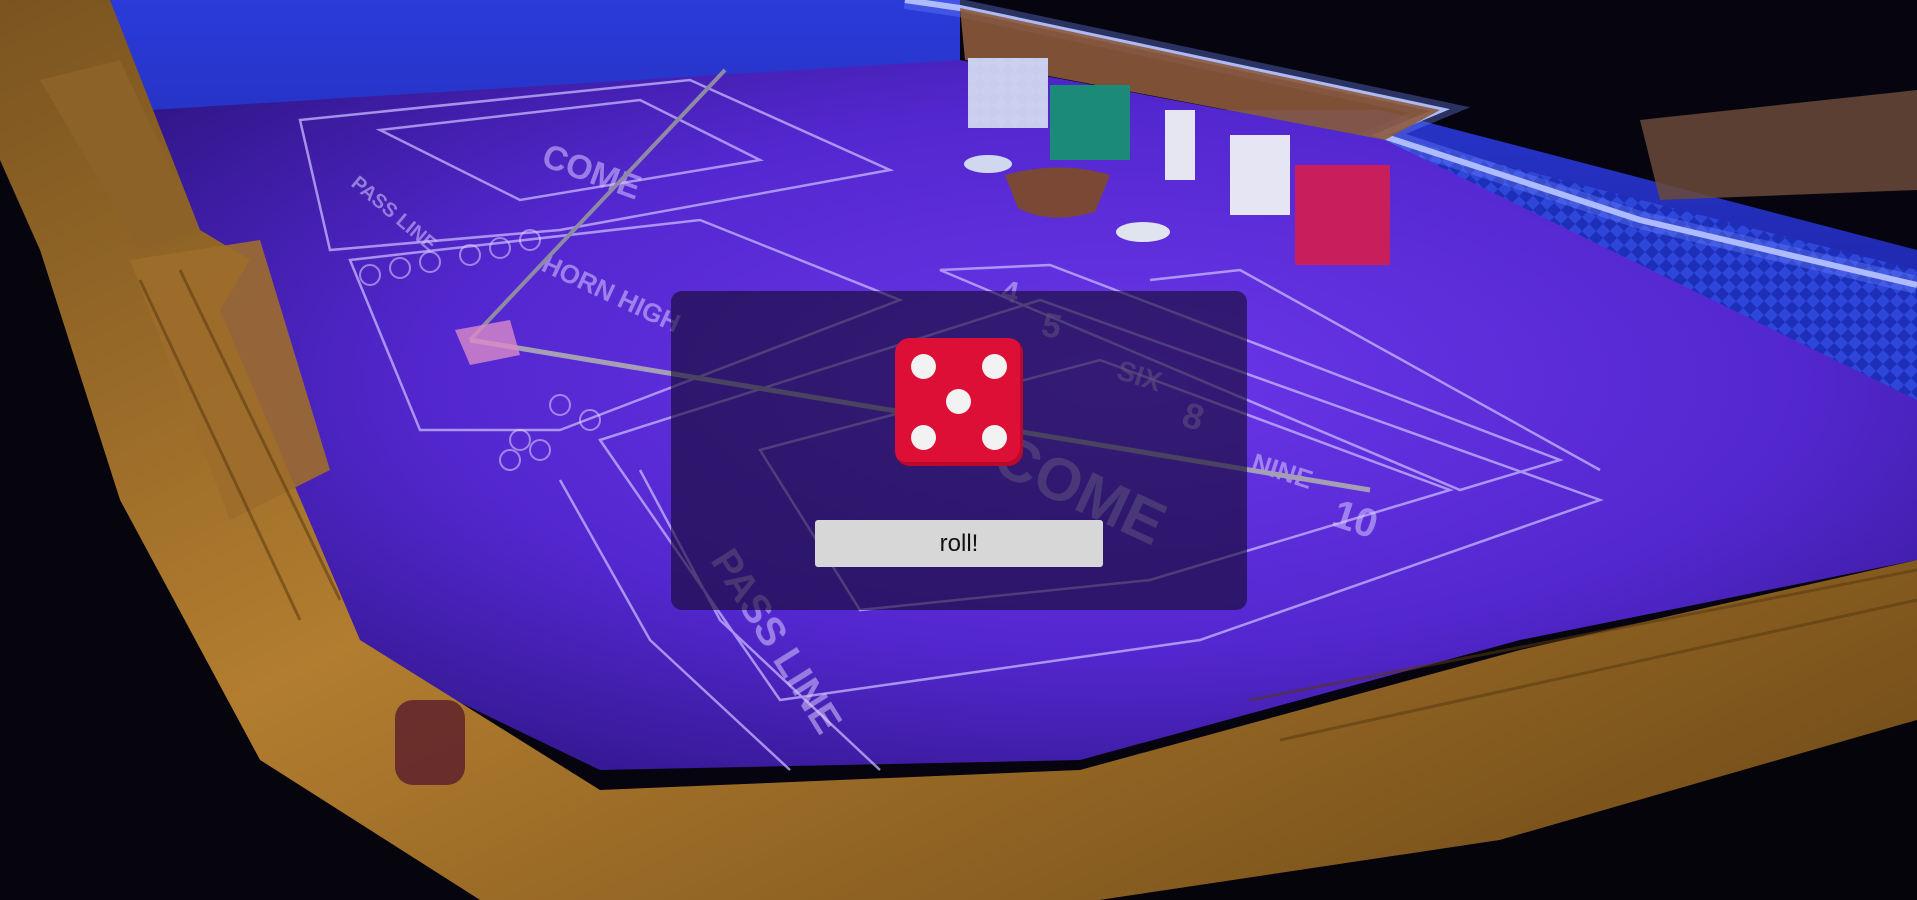  I want to click on roll-dialog: roll!, so click(959, 450).